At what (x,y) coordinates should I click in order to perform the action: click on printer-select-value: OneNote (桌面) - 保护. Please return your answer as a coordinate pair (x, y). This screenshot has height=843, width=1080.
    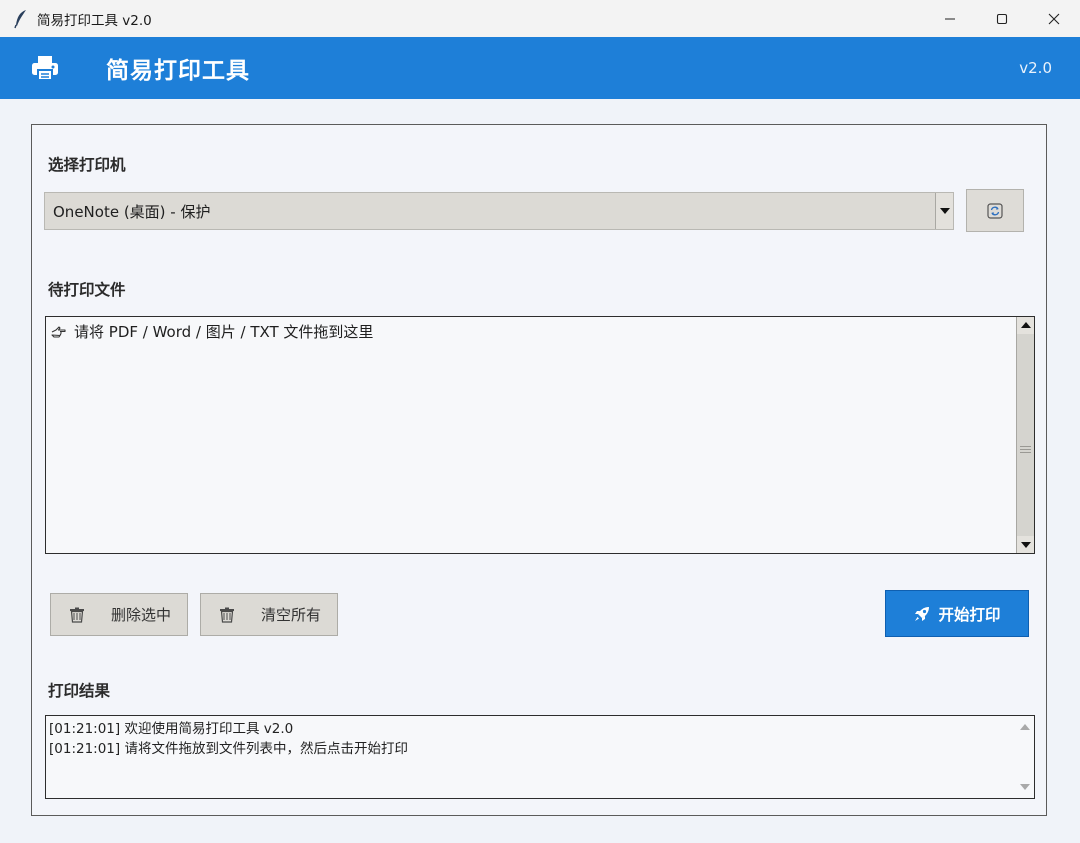
    Looking at the image, I should click on (132, 211).